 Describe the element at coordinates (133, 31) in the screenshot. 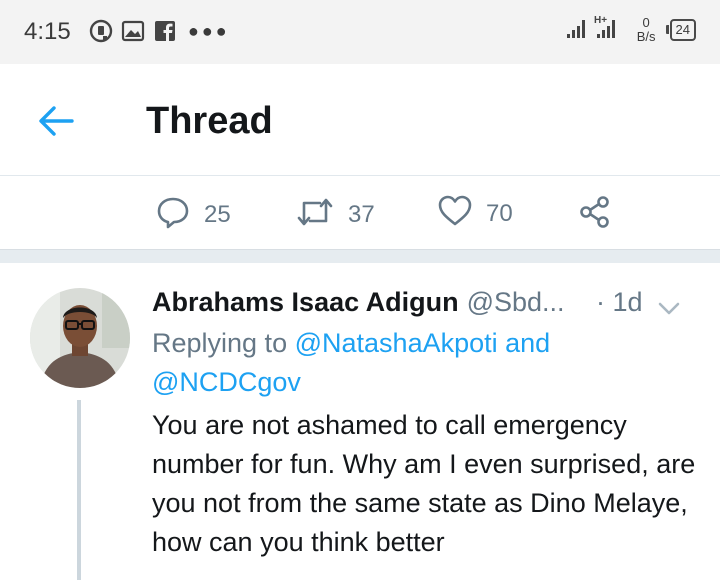

I see `image-icon` at that location.